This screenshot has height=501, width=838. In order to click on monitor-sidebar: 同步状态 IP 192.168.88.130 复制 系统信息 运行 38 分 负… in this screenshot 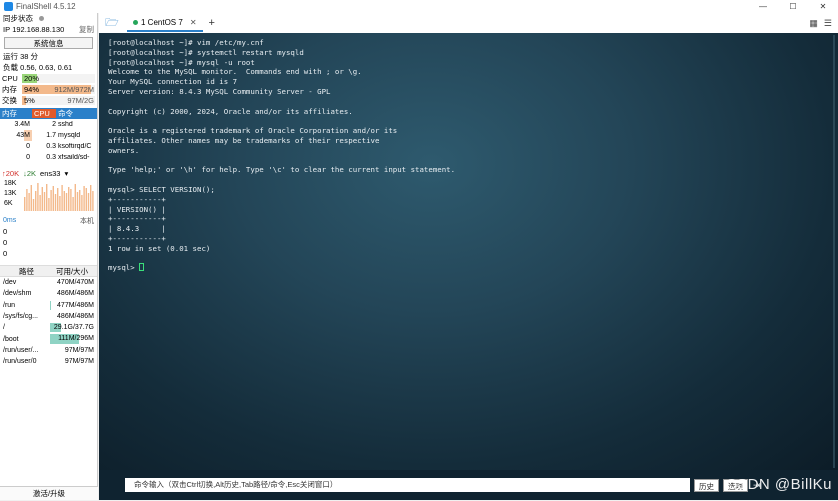, I will do `click(49, 256)`.